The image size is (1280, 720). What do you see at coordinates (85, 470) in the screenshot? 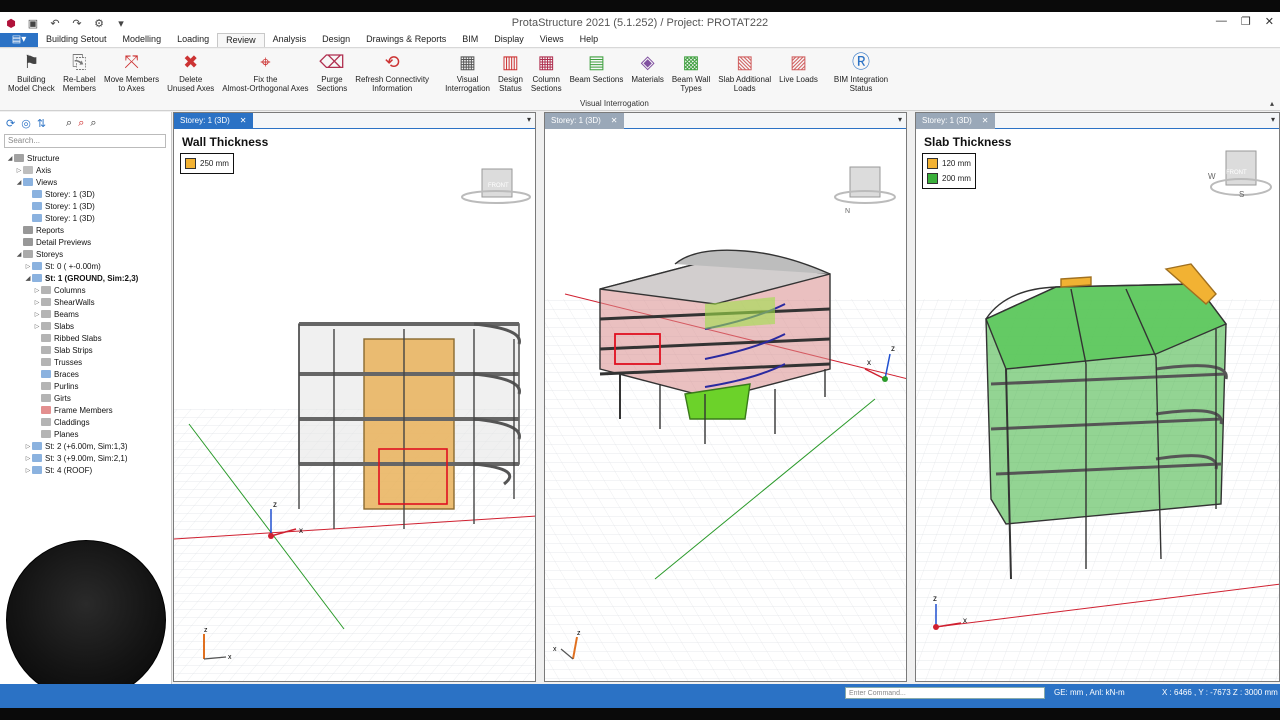
I see `tree-item: ▷ St: 4 (ROOF)` at bounding box center [85, 470].